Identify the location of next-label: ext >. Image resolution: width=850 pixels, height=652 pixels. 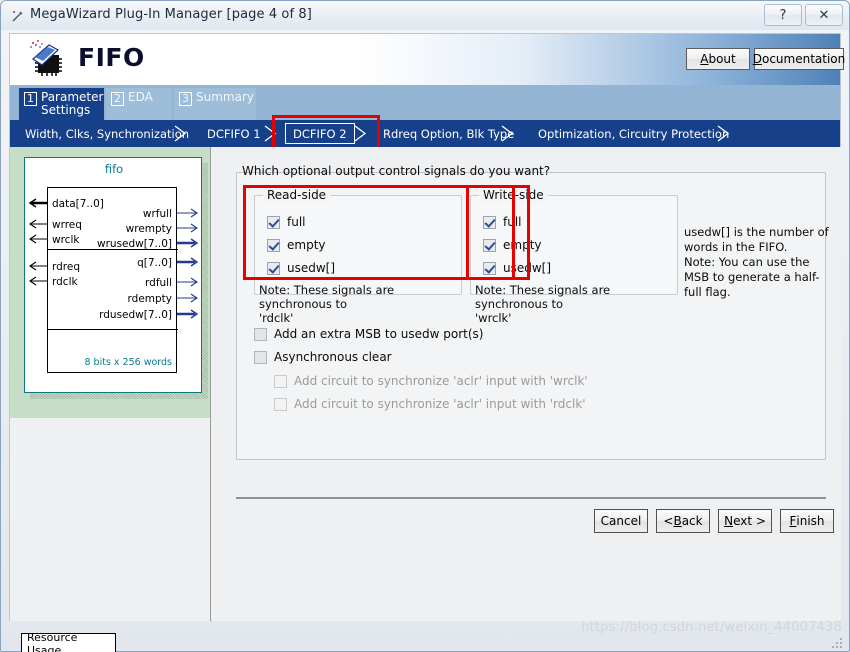
(749, 521).